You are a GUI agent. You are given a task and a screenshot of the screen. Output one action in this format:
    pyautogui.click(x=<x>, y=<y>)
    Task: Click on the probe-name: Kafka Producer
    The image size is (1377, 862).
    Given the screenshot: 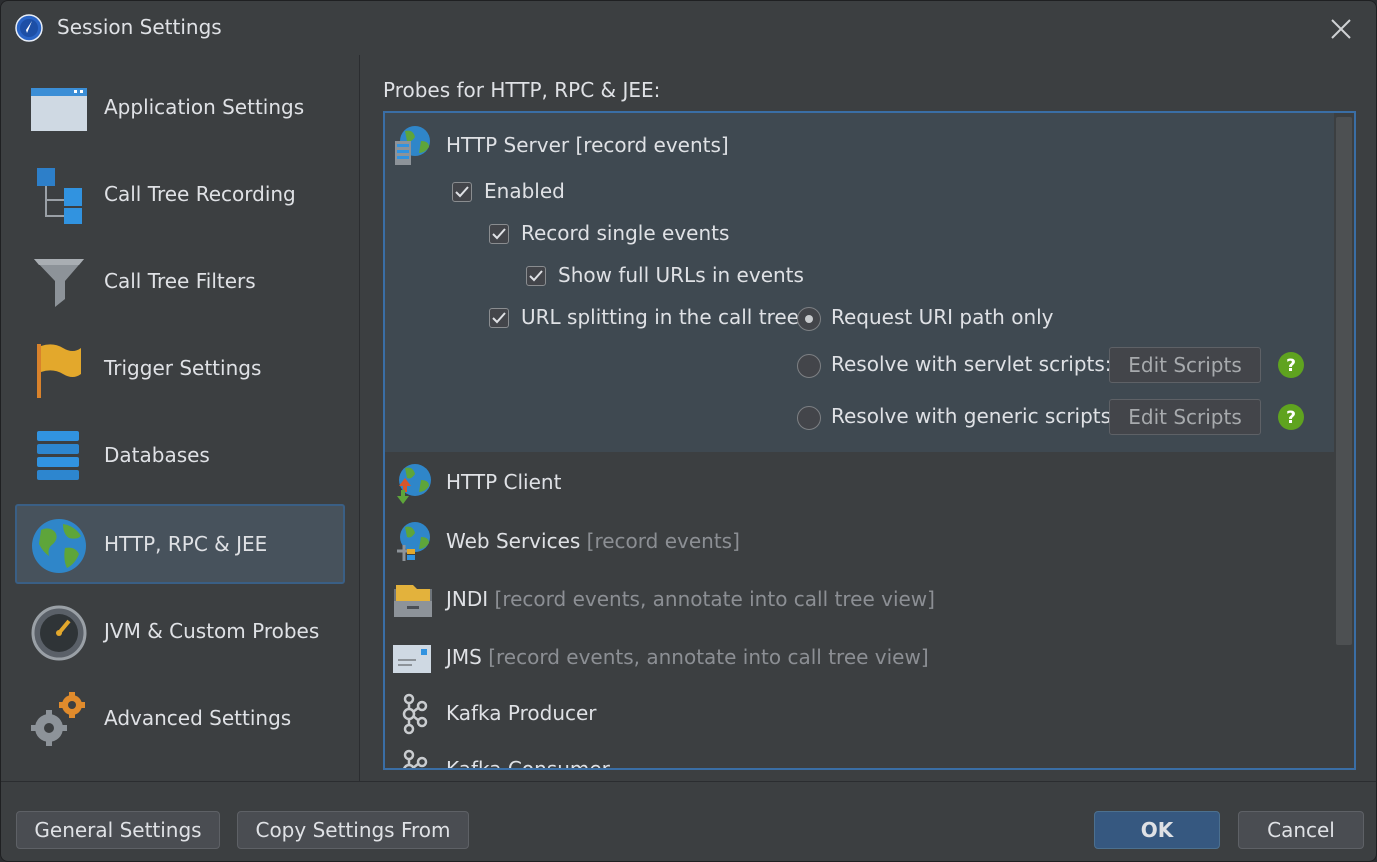 What is the action you would take?
    pyautogui.click(x=521, y=713)
    